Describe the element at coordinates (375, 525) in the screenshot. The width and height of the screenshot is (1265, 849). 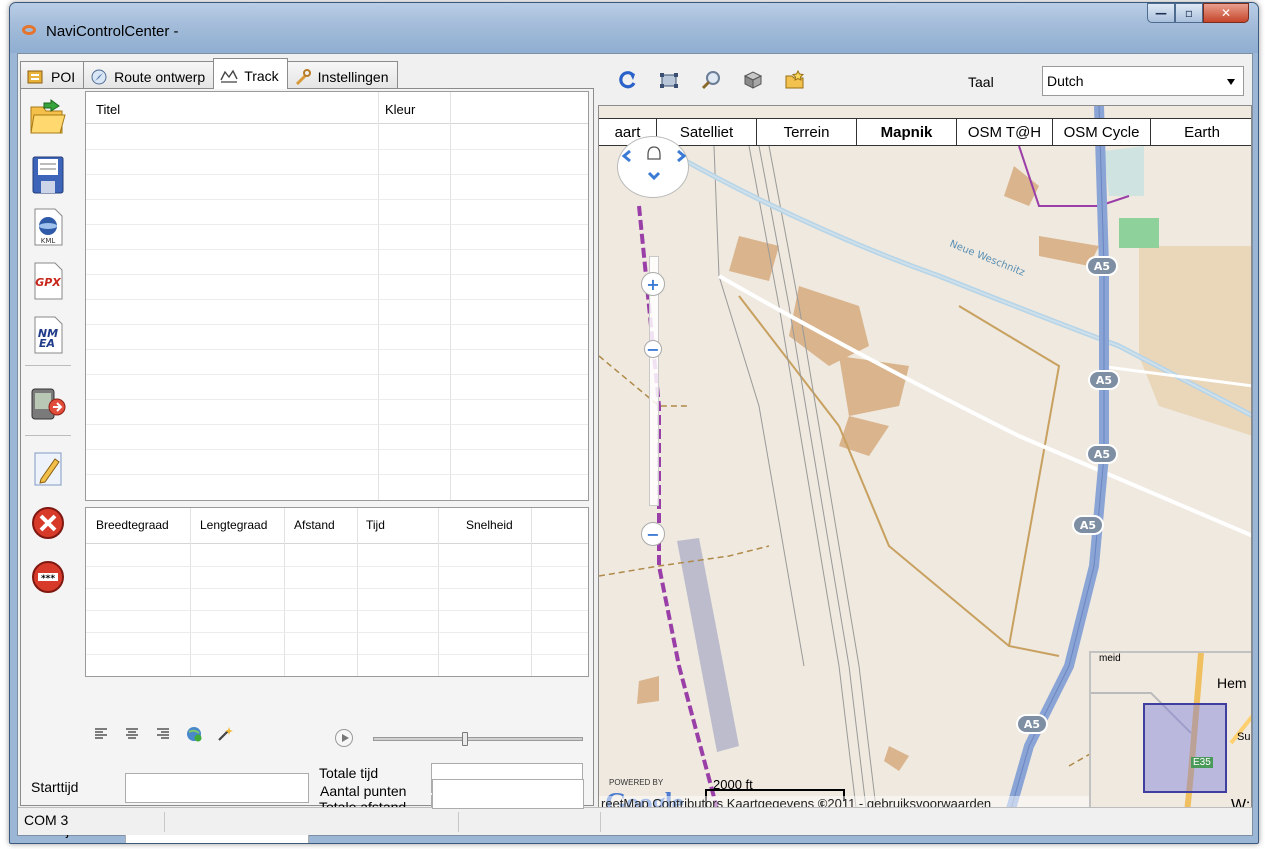
I see `header-tijd: Tijd` at that location.